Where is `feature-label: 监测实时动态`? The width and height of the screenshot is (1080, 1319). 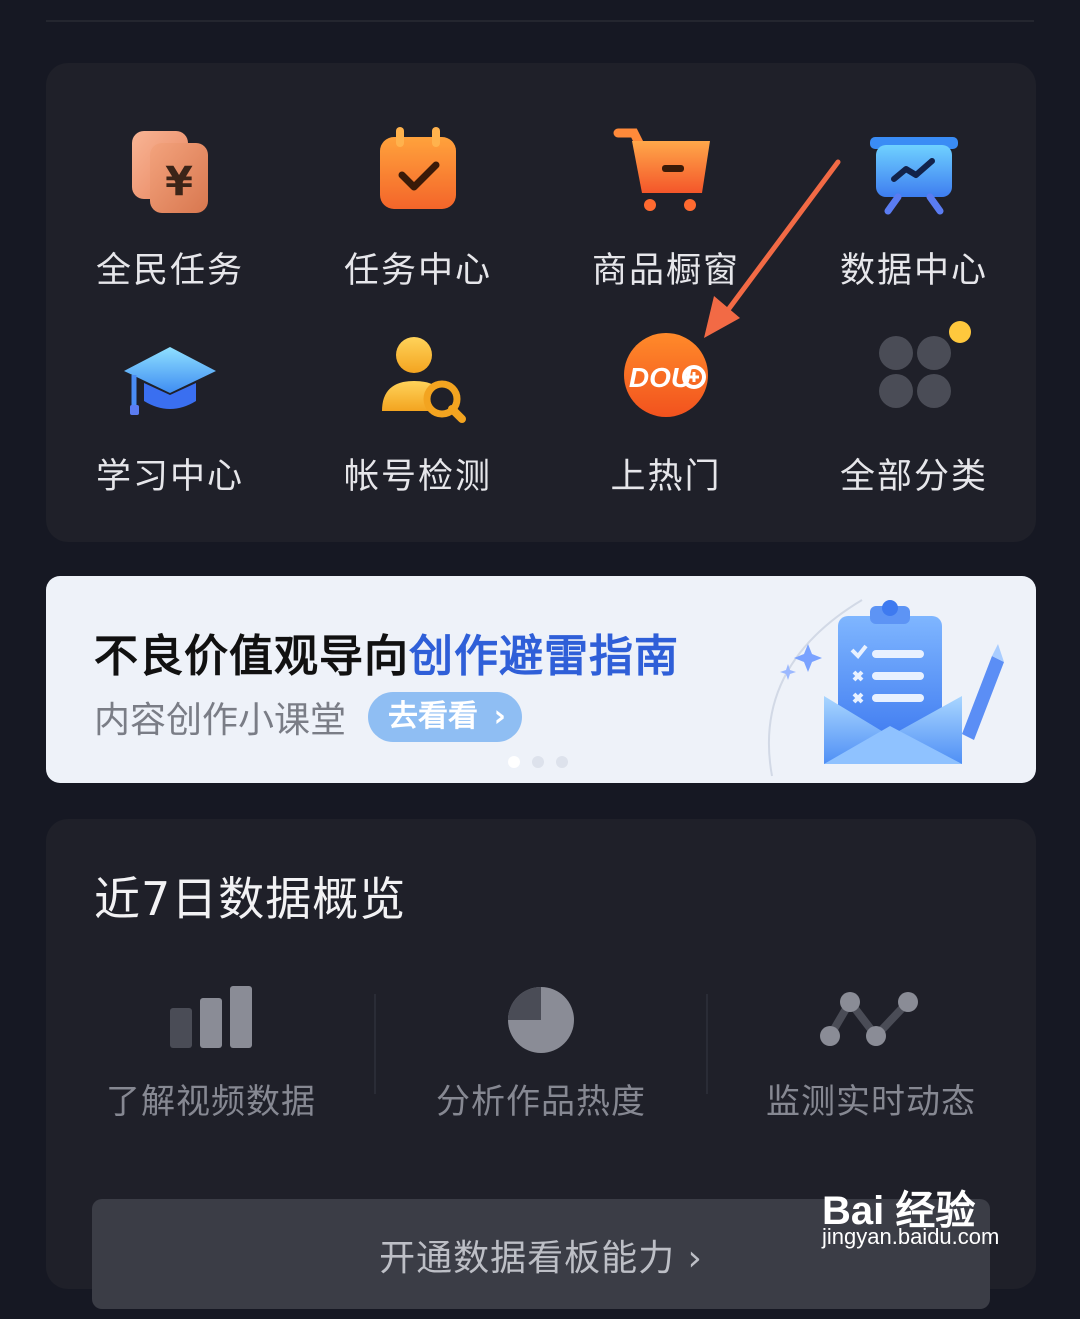
feature-label: 监测实时动态 is located at coordinates (871, 1102).